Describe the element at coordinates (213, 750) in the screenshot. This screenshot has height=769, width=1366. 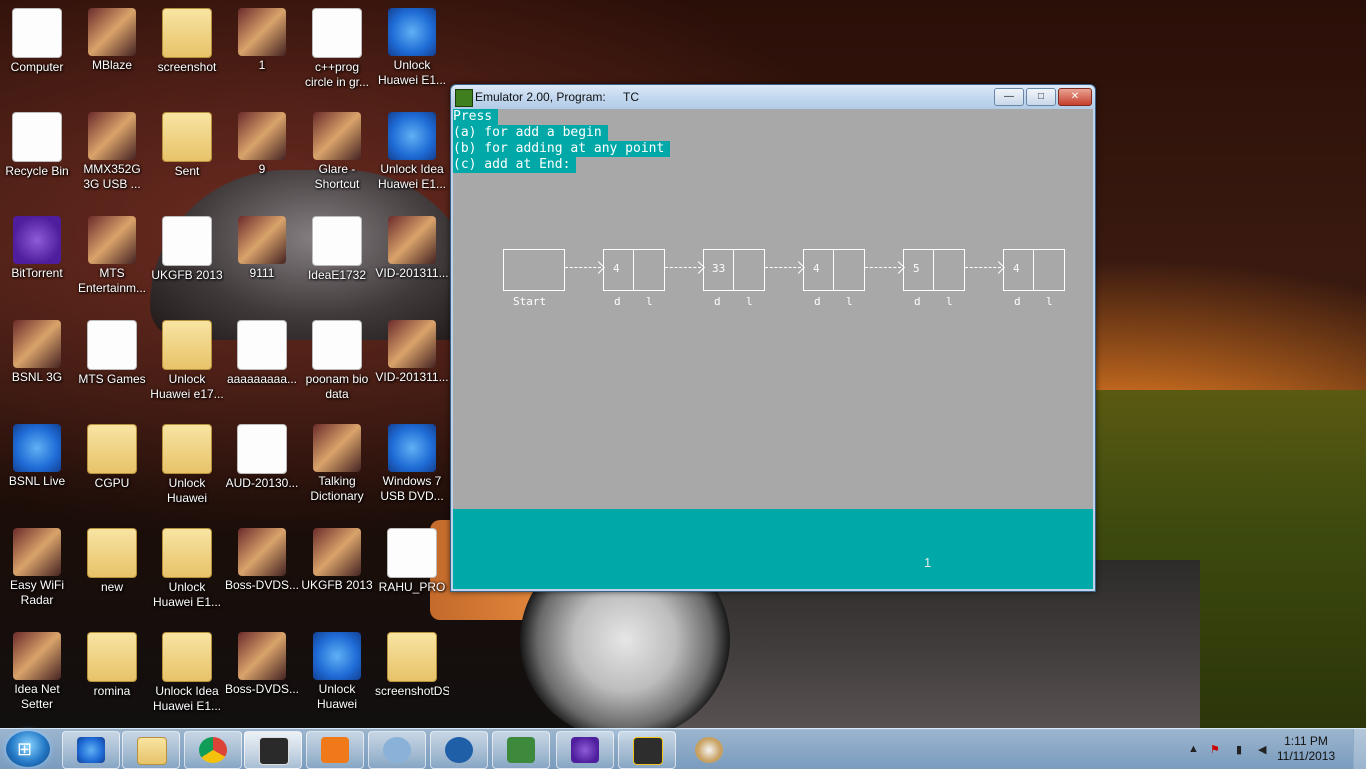
I see `taskbar-chrome` at that location.